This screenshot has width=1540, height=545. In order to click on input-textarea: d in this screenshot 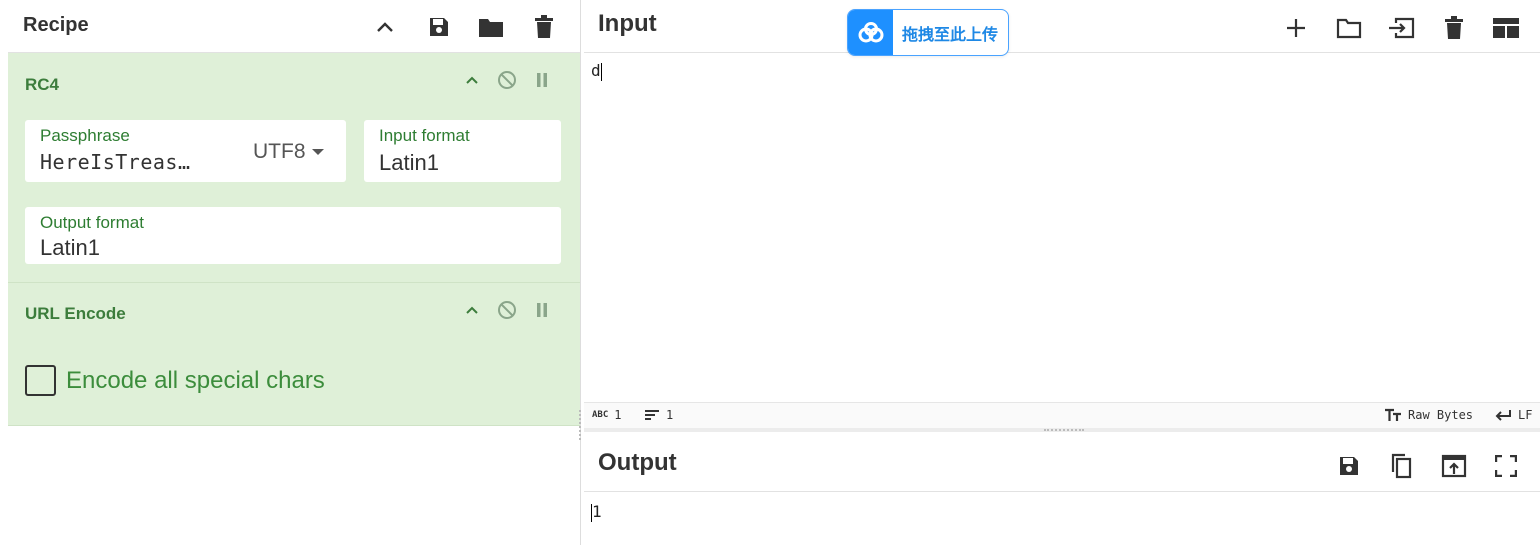, I will do `click(596, 71)`.